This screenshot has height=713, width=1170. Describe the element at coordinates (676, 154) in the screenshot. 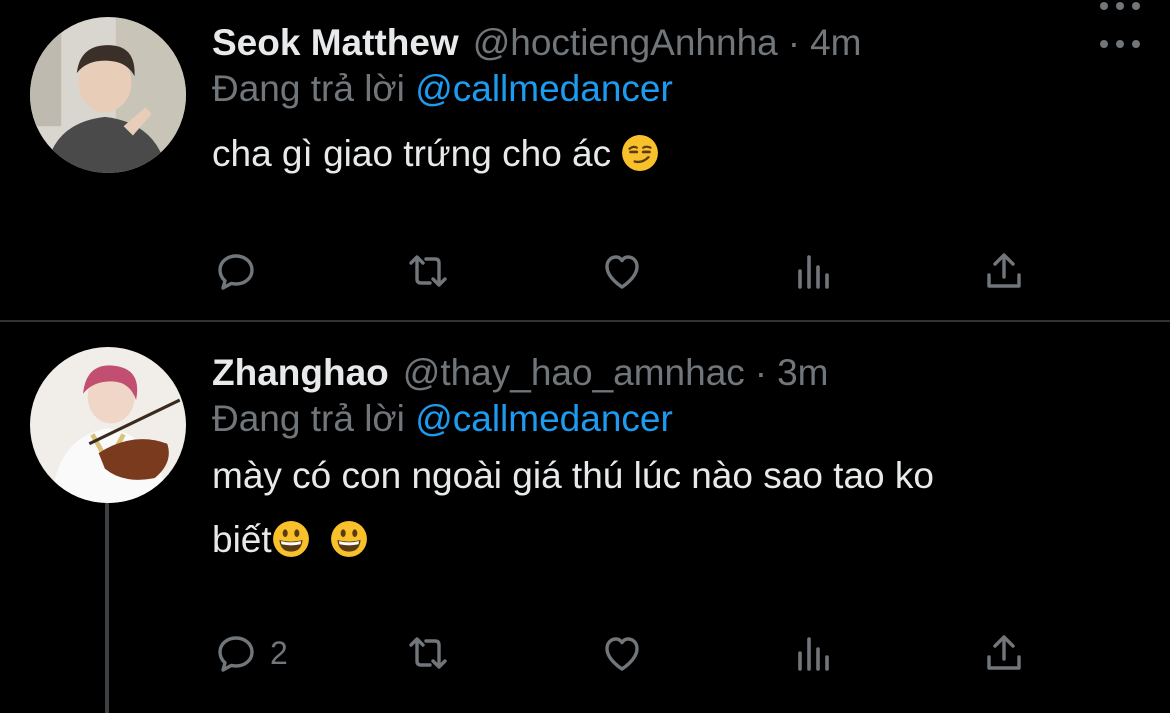

I see `tweet-text: cha gì giao trứng cho ác` at that location.